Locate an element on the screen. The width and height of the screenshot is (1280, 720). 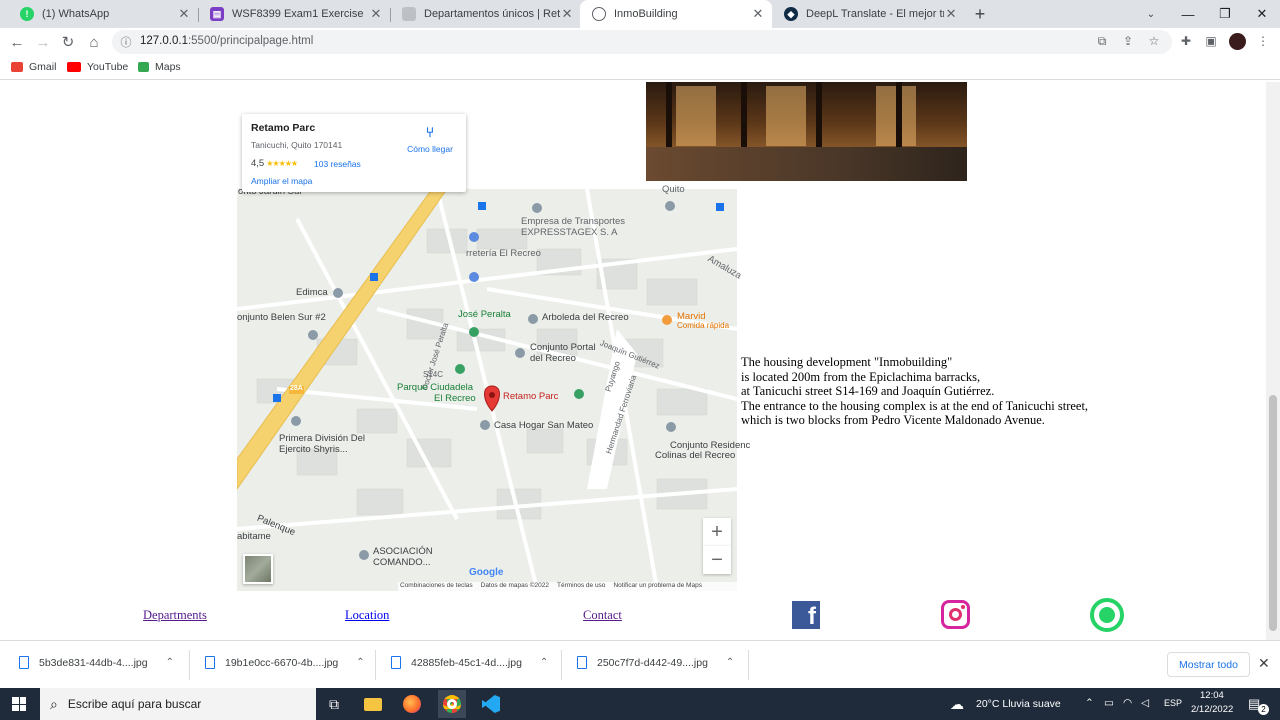
map-label: S14C is located at coordinates (433, 374).